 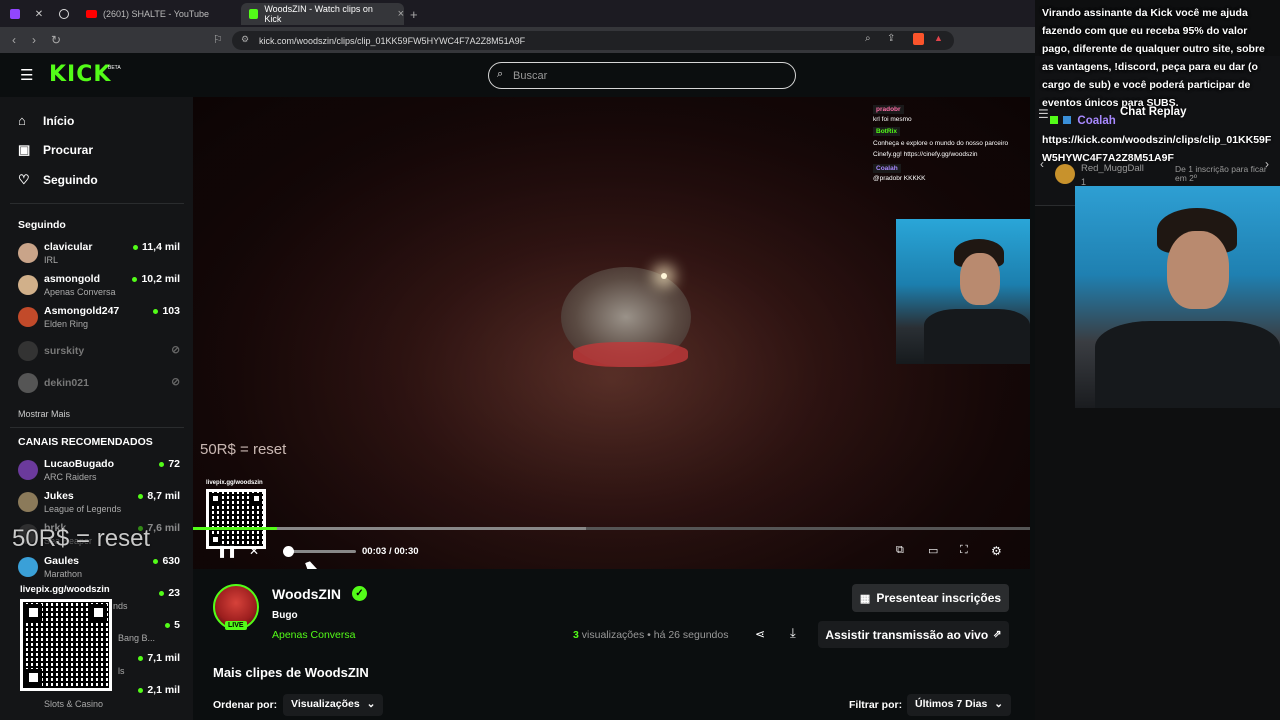 What do you see at coordinates (245, 705) in the screenshot?
I see `sort-label: Ordenar por:` at bounding box center [245, 705].